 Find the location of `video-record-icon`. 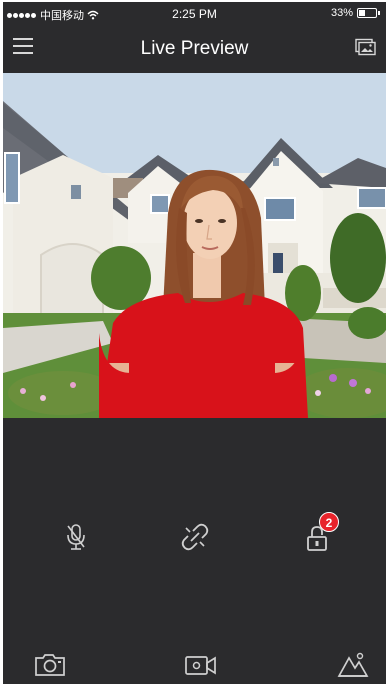

video-record-icon is located at coordinates (200, 665).